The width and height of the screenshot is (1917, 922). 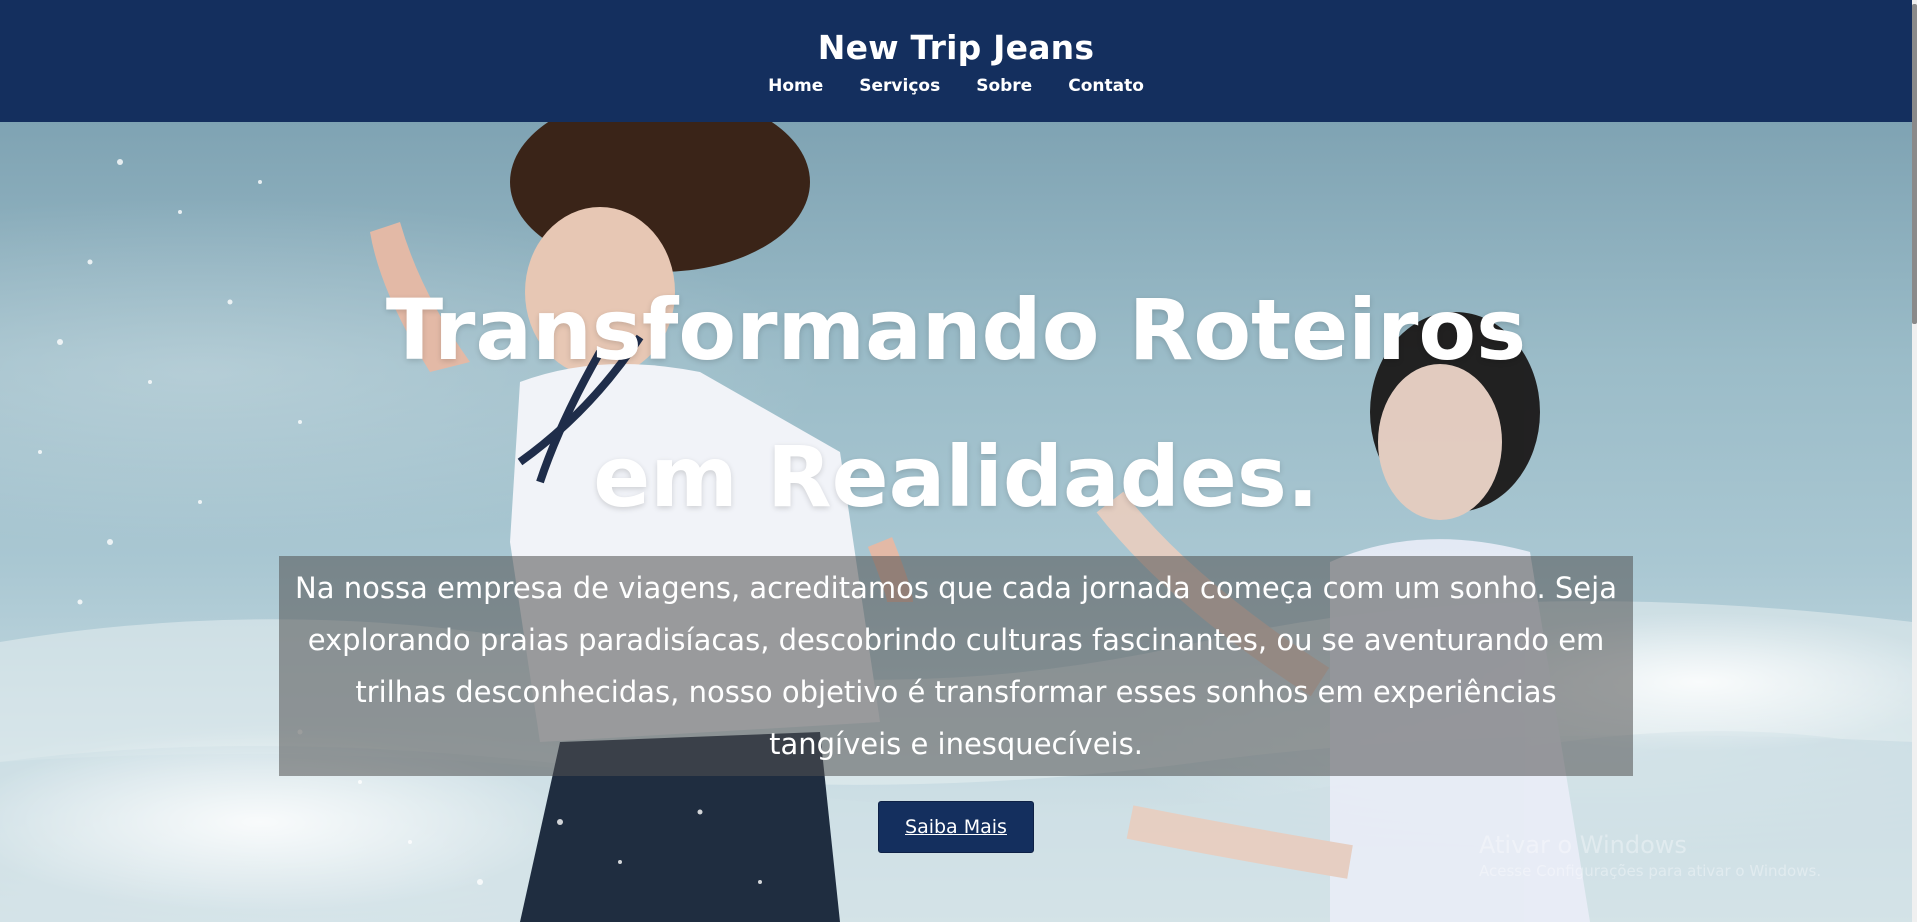 What do you see at coordinates (795, 86) in the screenshot?
I see `nav-link-home: Home` at bounding box center [795, 86].